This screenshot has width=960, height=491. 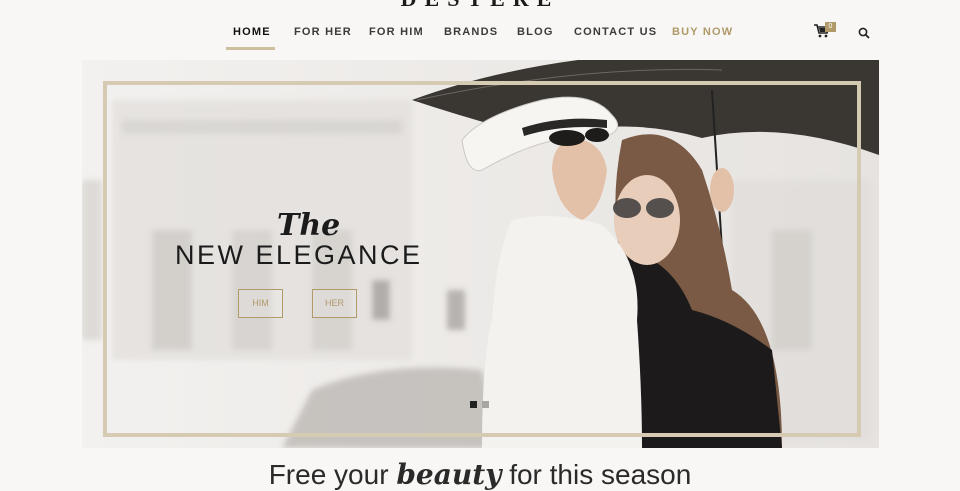 I want to click on search-icon, so click(x=864, y=33).